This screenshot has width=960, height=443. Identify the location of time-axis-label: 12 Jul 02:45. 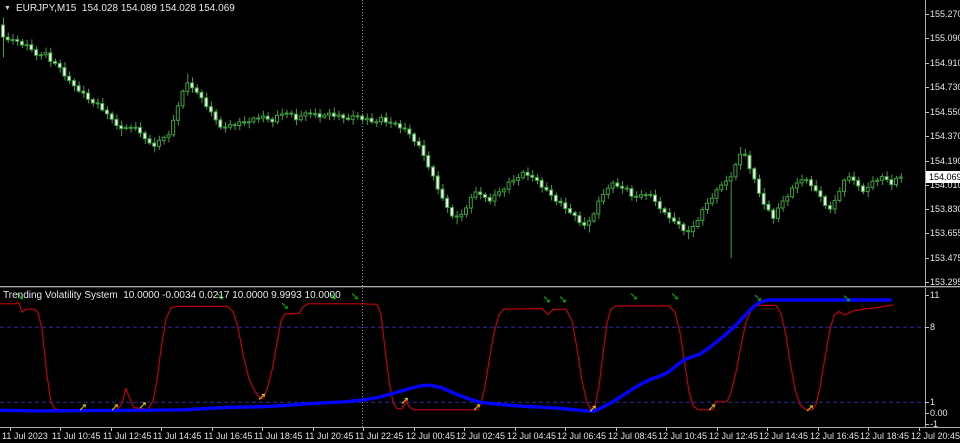
(481, 436).